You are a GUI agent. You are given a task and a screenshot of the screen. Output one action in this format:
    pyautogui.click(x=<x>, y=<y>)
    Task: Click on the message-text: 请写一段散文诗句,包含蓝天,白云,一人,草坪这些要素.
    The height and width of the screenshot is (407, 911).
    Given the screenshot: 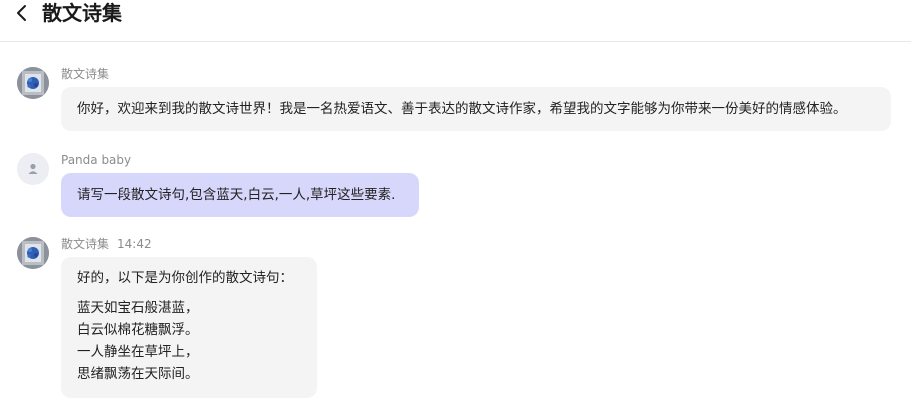 What is the action you would take?
    pyautogui.click(x=236, y=195)
    